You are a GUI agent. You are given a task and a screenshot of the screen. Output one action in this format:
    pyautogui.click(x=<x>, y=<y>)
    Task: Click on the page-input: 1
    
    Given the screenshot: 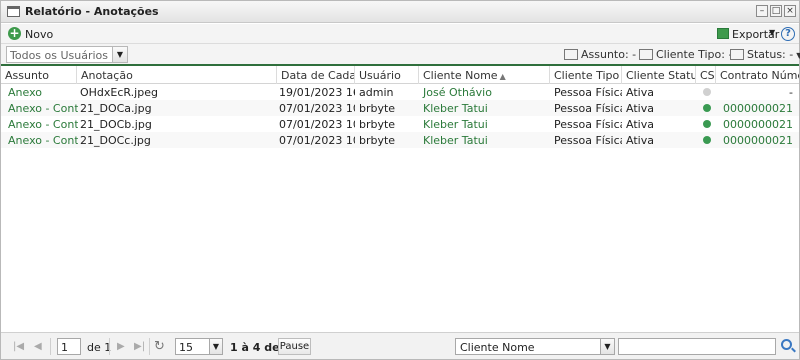 What is the action you would take?
    pyautogui.click(x=69, y=346)
    